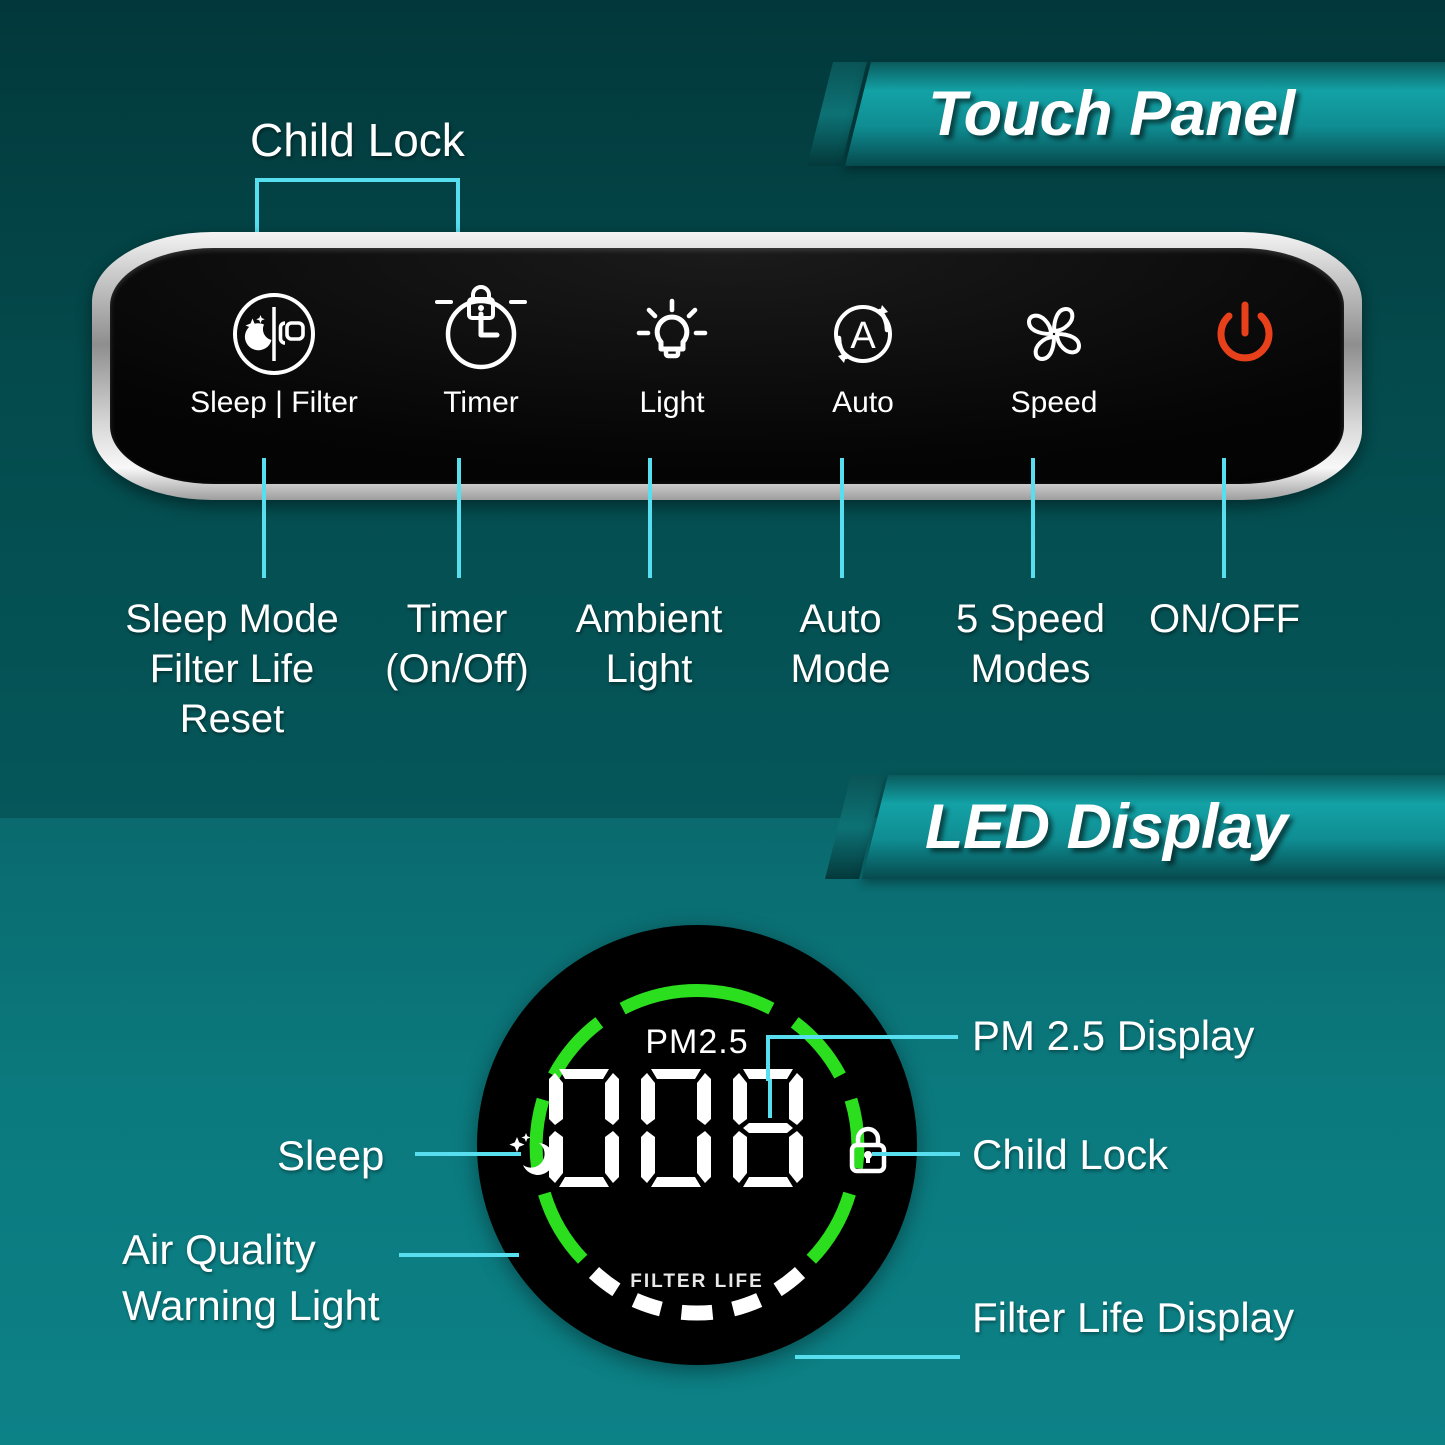  What do you see at coordinates (1111, 114) in the screenshot?
I see `touch-panel-banner-text: Touch Panel` at bounding box center [1111, 114].